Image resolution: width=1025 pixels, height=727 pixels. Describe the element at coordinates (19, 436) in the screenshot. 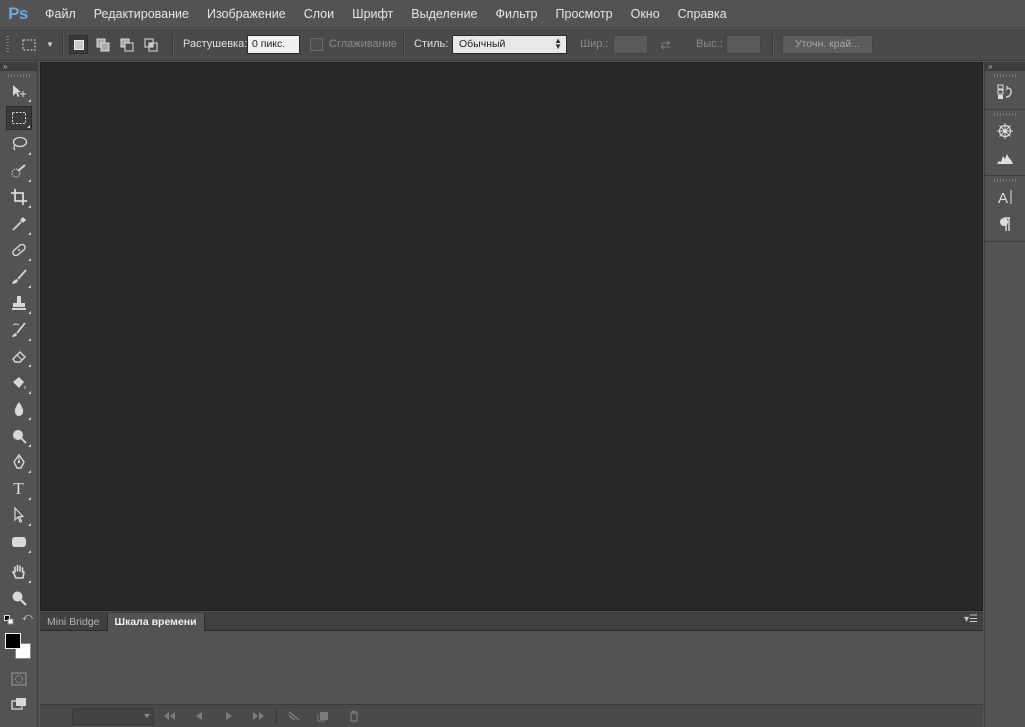

I see `dodge-tool` at that location.